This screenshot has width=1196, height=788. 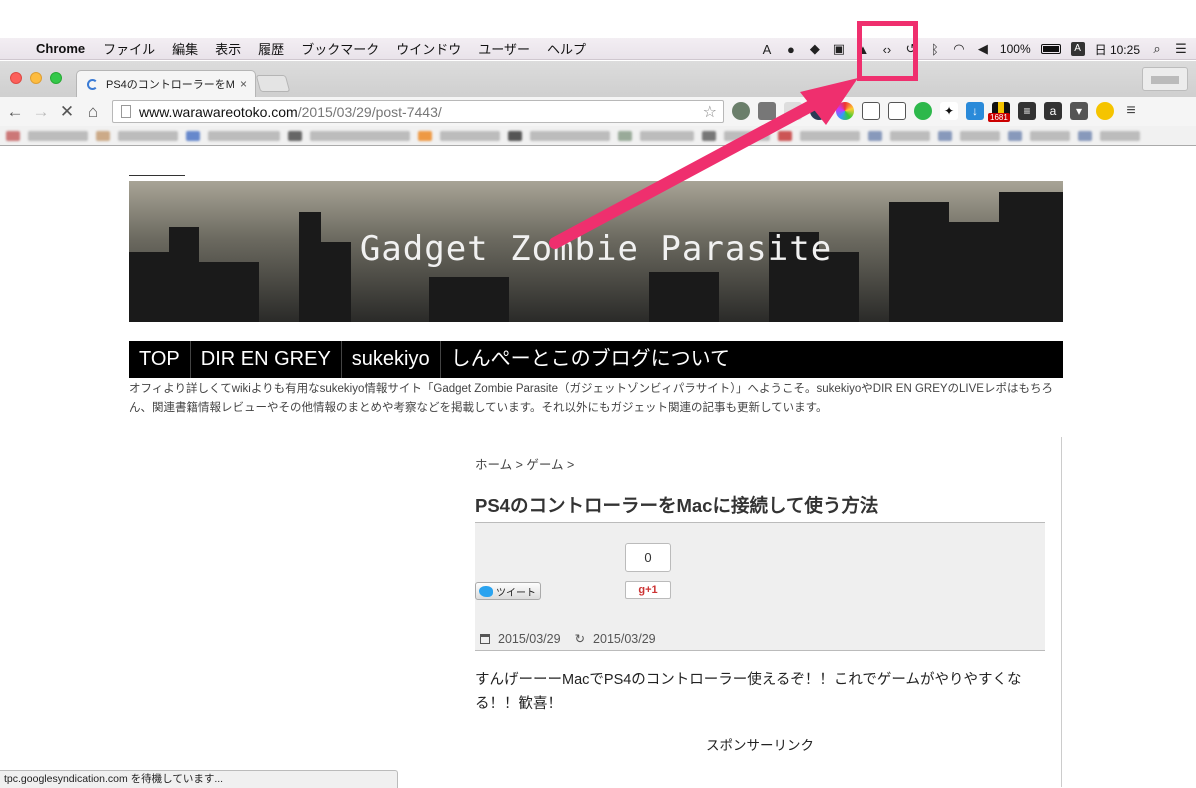 I want to click on annotation-arrow-shaft, so click(x=688, y=171).